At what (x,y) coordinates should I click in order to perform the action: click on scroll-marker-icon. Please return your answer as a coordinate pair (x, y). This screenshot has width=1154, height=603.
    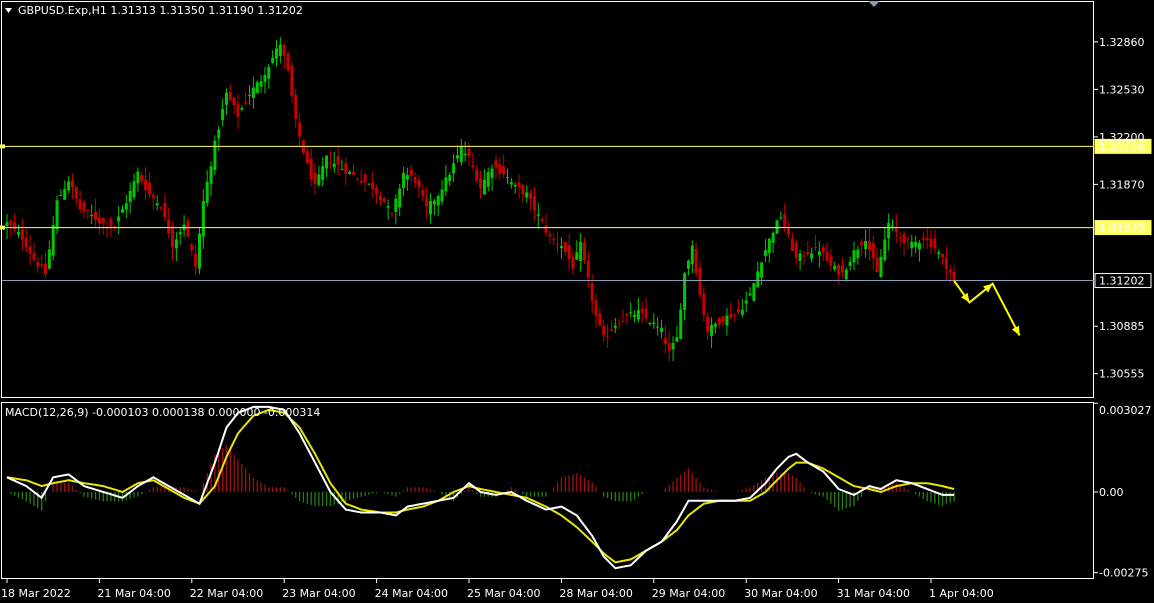
    Looking at the image, I should click on (874, 4).